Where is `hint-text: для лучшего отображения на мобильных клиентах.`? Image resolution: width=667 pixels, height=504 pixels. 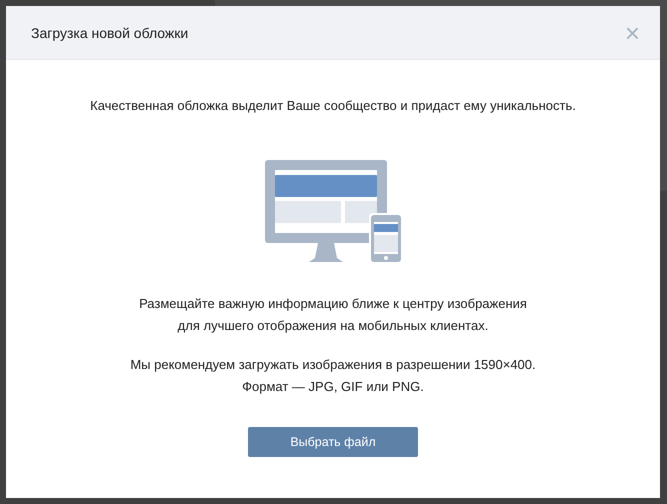
hint-text: для лучшего отображения на мобильных клиентах. is located at coordinates (333, 326).